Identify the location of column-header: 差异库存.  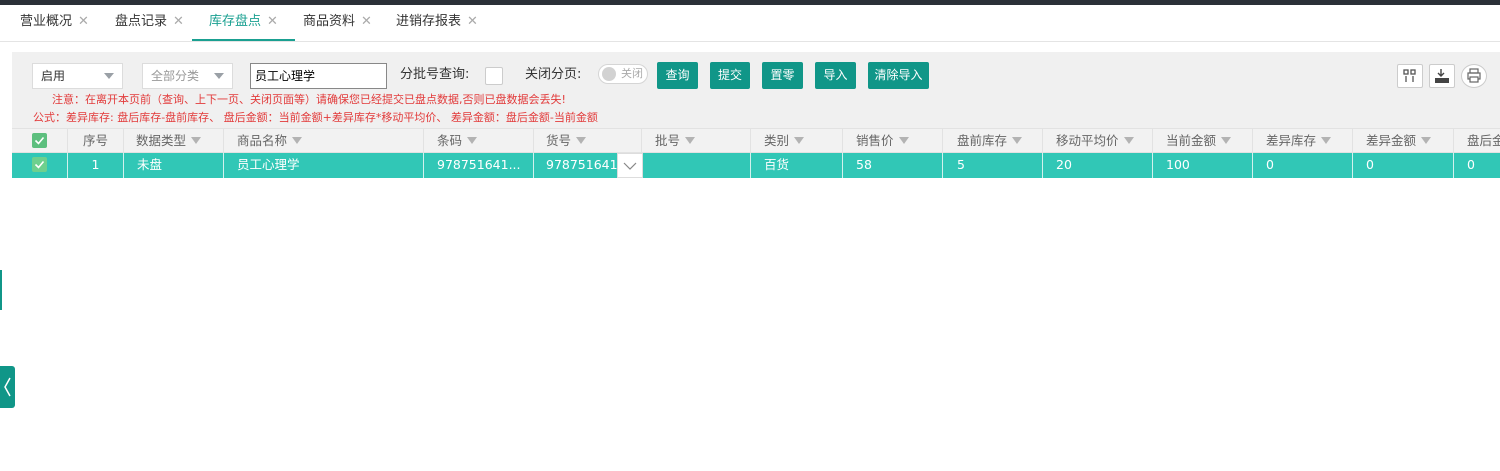
(1303, 140).